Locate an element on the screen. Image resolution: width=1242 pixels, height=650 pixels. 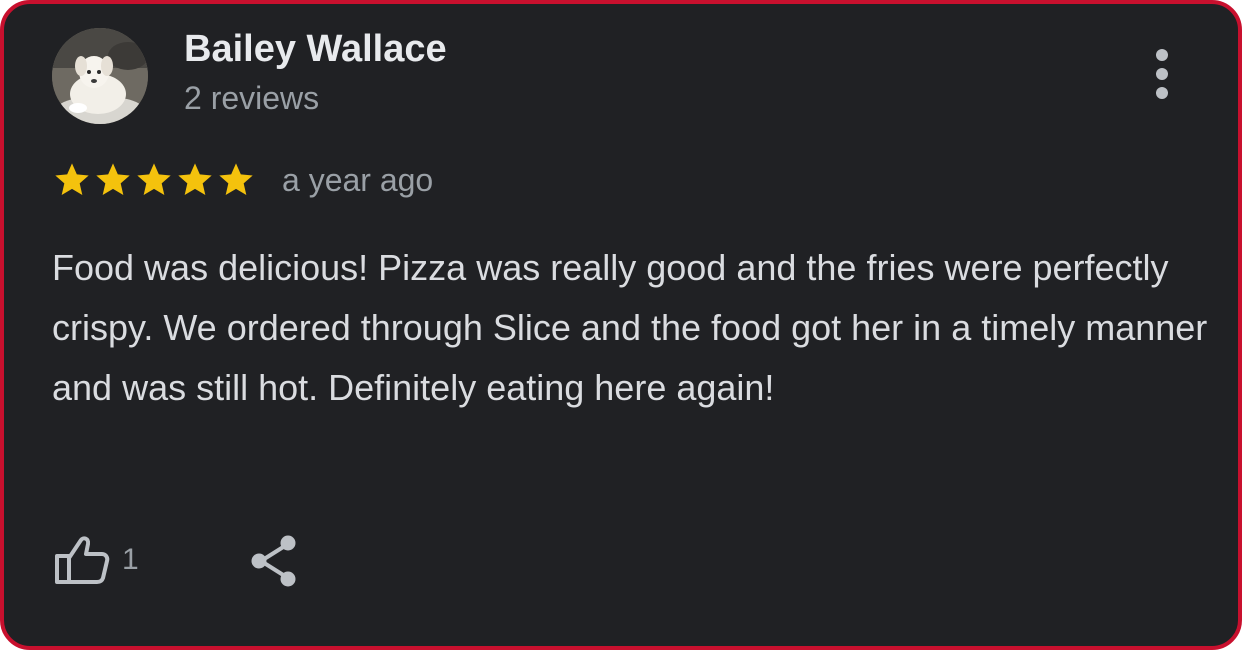
dog-photo-avatar-image is located at coordinates (100, 76).